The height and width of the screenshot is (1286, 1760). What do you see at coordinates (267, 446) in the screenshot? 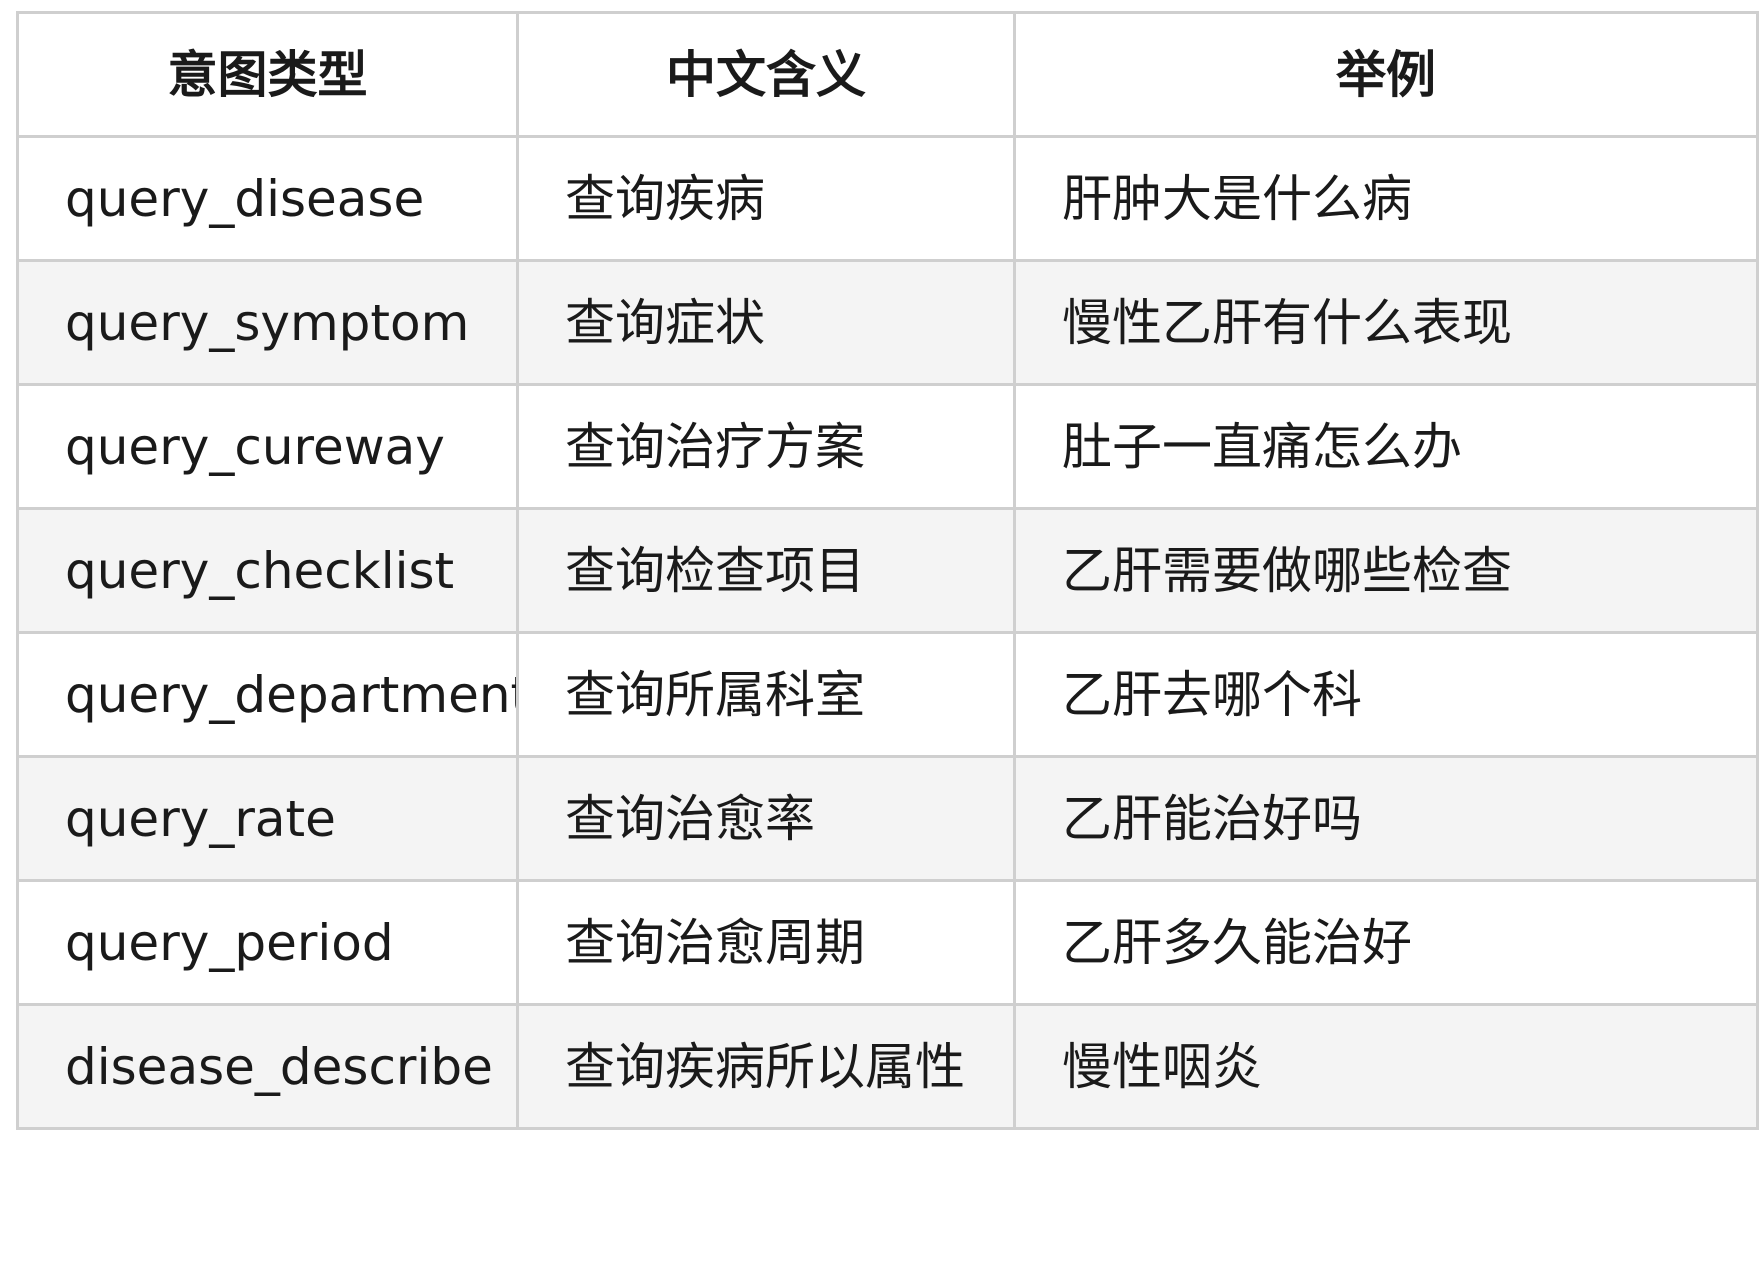
I see `intent-type-cell: query_cureway` at bounding box center [267, 446].